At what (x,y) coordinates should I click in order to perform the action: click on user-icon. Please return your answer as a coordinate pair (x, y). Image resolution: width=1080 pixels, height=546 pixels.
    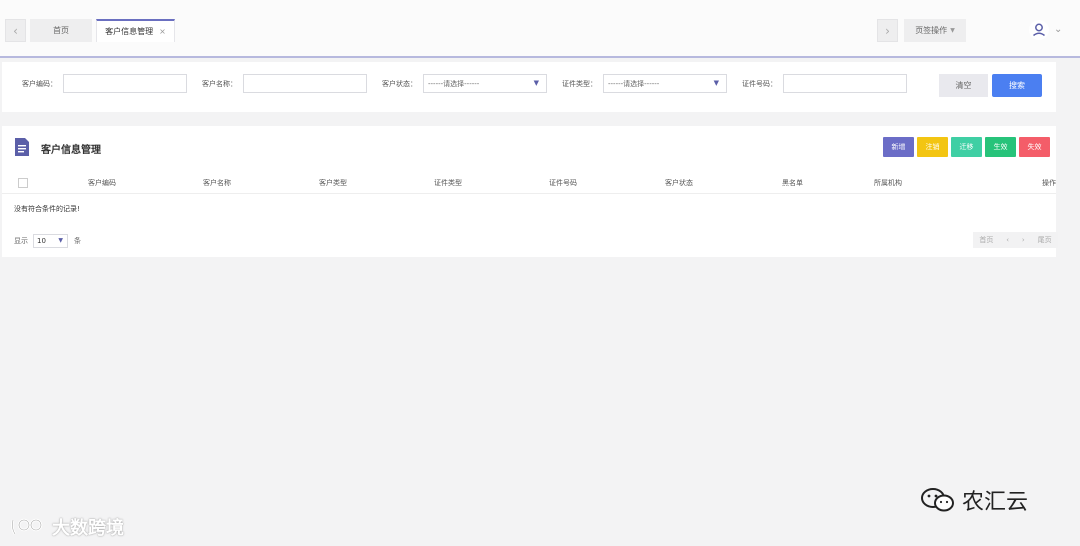
    Looking at the image, I should click on (1039, 30).